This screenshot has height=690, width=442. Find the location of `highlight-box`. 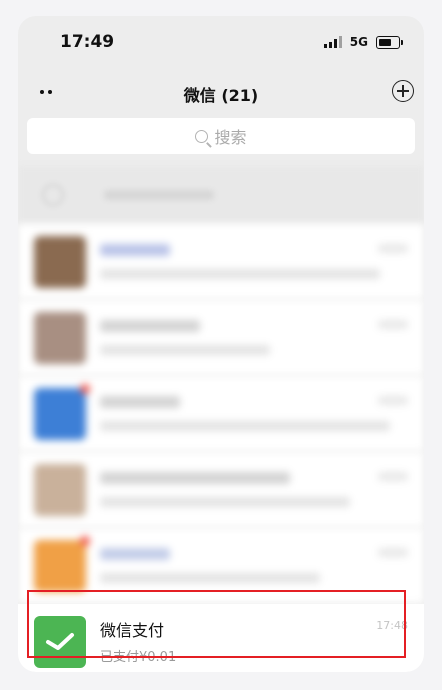

highlight-box is located at coordinates (216, 624).